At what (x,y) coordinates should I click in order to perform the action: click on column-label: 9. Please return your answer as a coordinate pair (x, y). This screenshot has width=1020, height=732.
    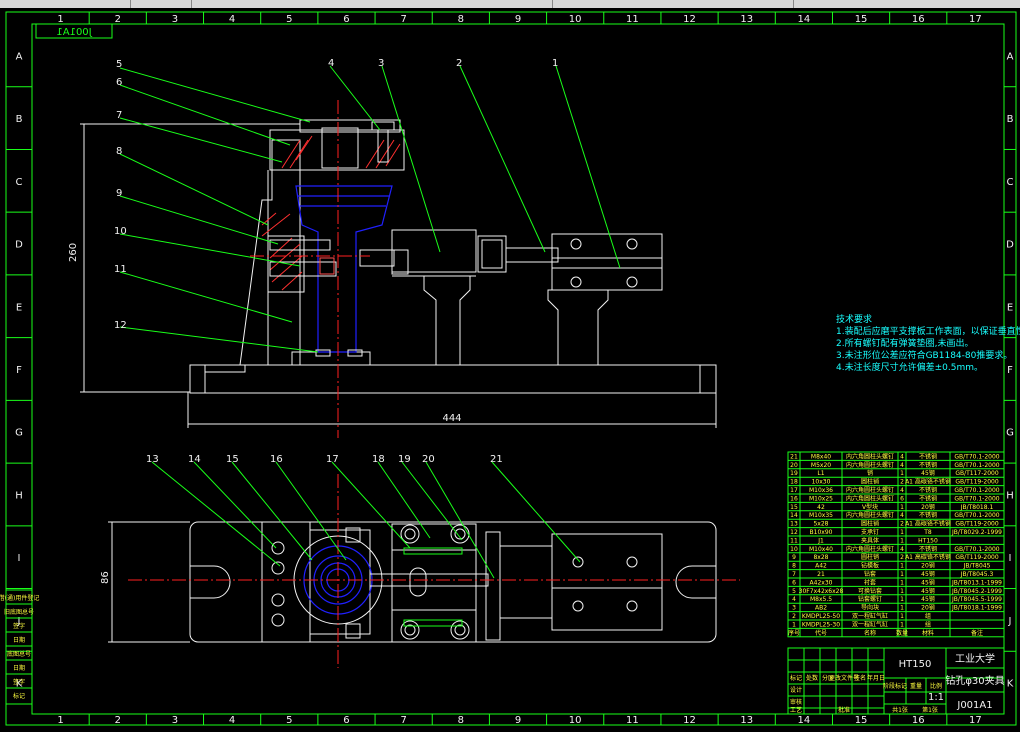
    Looking at the image, I should click on (518, 720).